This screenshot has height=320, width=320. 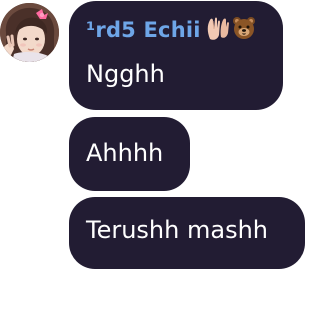 What do you see at coordinates (177, 230) in the screenshot?
I see `message-text: Terushh mashh` at bounding box center [177, 230].